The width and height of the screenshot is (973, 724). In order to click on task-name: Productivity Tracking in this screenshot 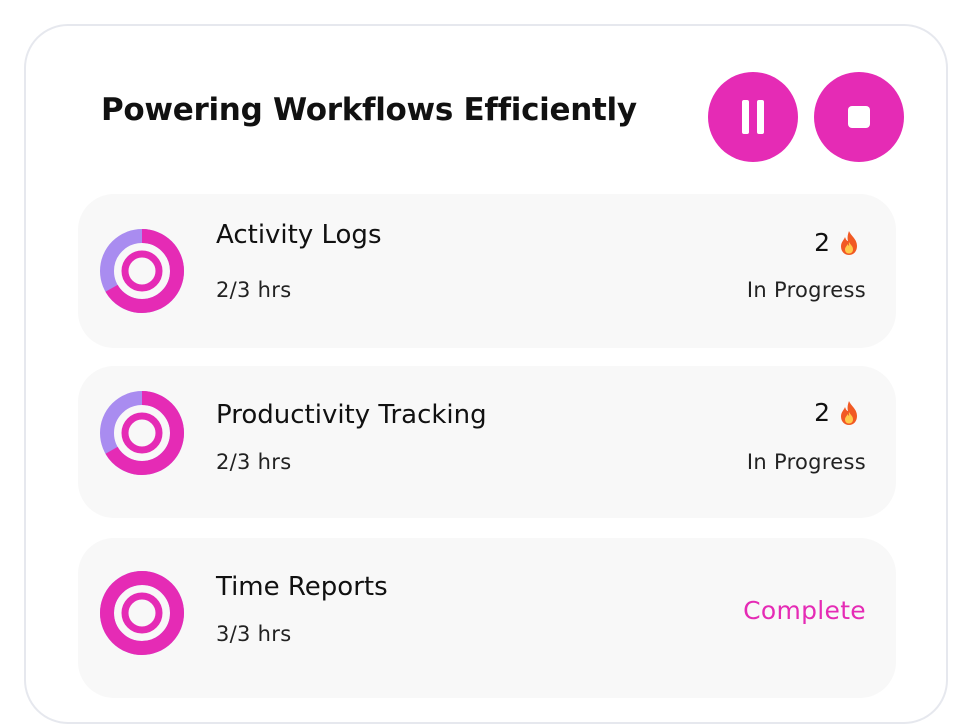, I will do `click(351, 415)`.